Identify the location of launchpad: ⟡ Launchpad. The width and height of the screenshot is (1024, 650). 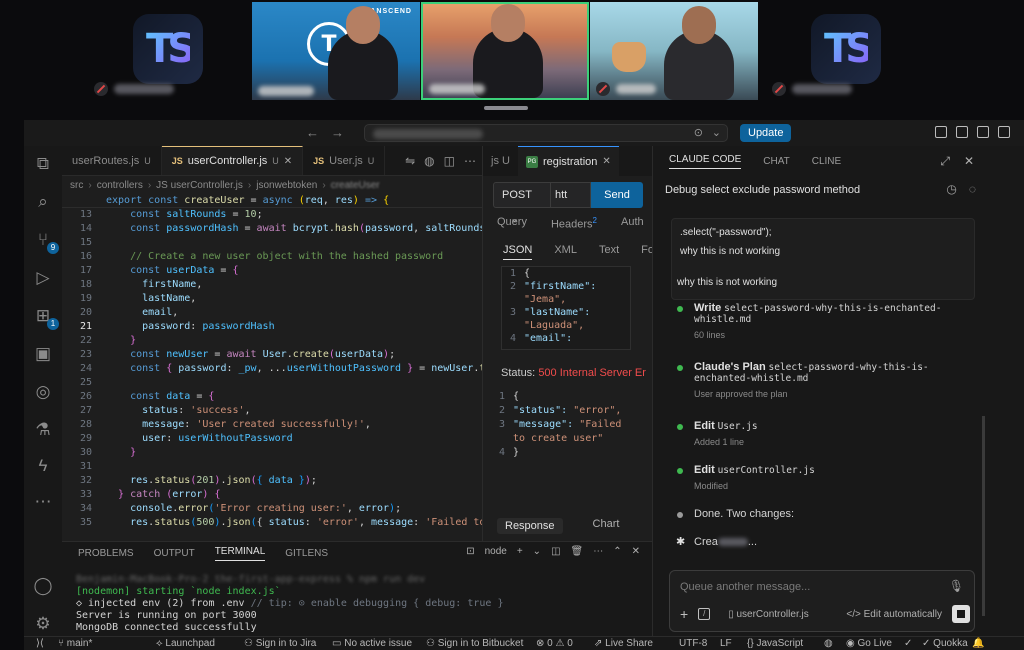
(185, 643).